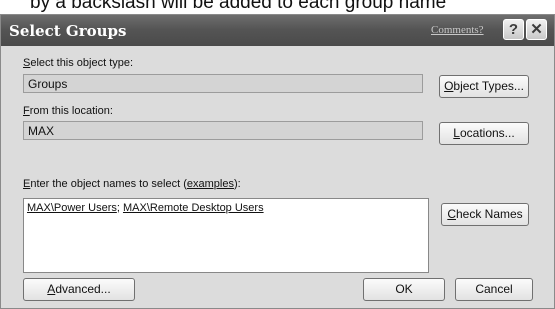 The height and width of the screenshot is (309, 555). What do you see at coordinates (457, 30) in the screenshot?
I see `comments-link: Comments?` at bounding box center [457, 30].